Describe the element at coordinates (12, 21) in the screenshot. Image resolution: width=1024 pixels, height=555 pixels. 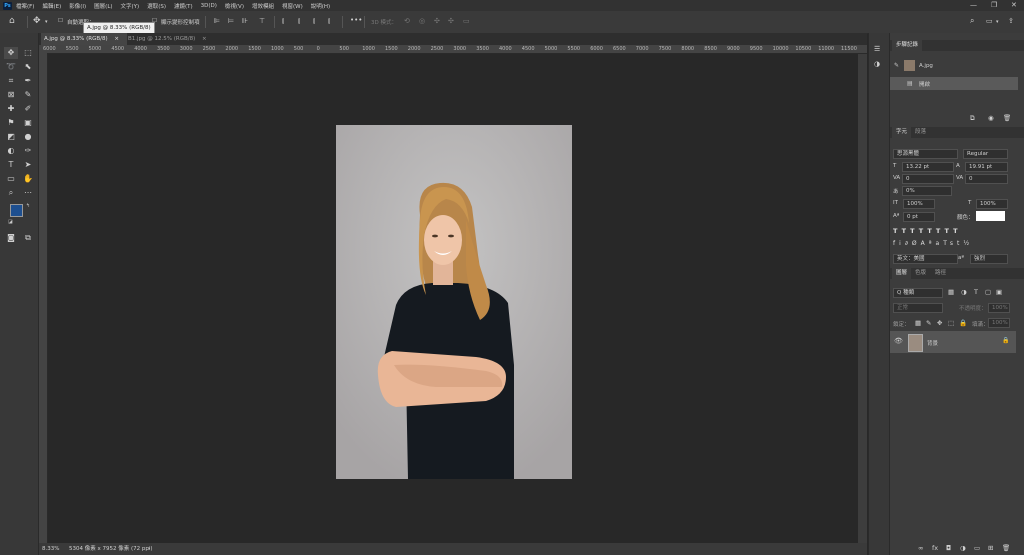
I see `home-icon: ⌂` at that location.